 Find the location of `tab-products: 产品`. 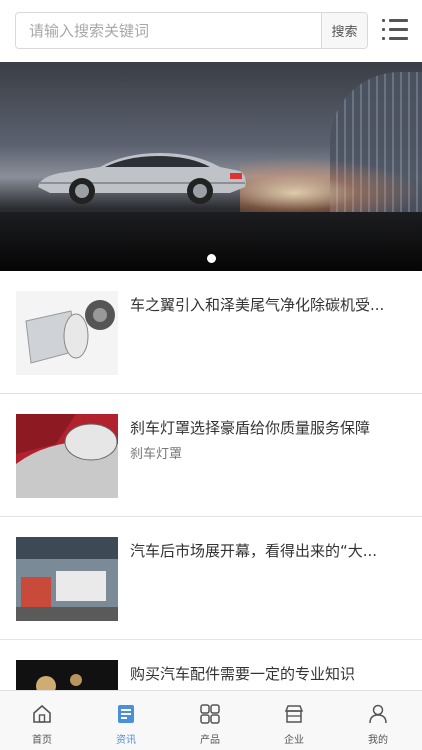

tab-products: 产品 is located at coordinates (210, 720).